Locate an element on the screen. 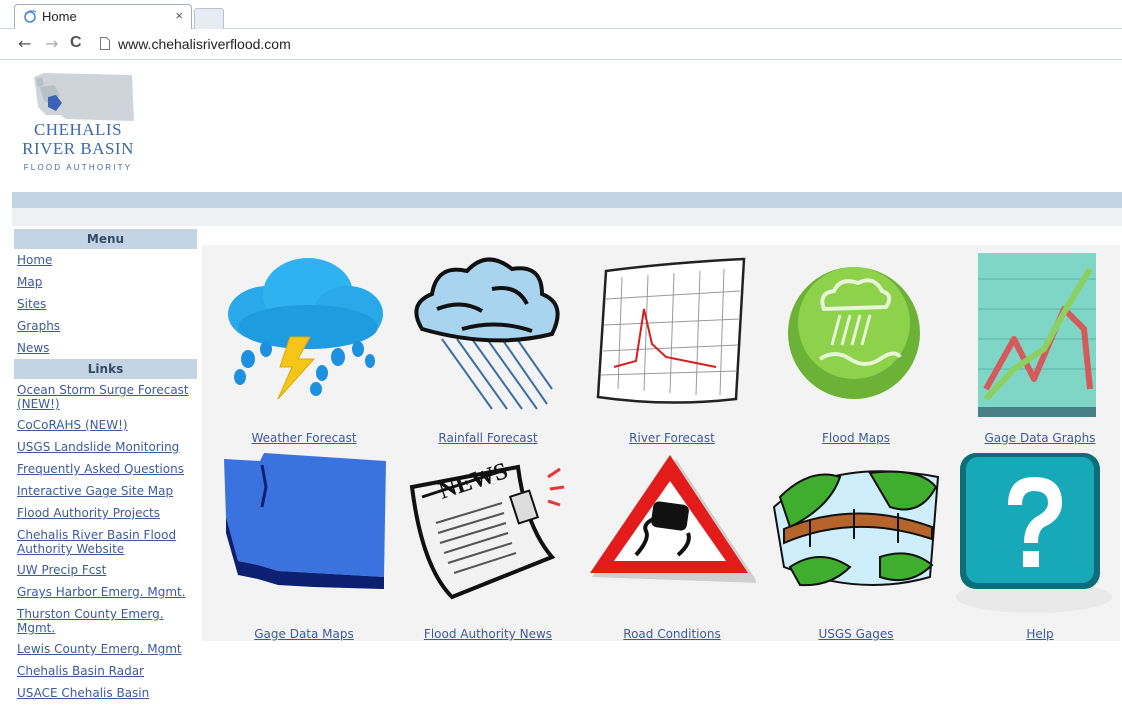  tile-river-forecast: River Forecast is located at coordinates (672, 346).